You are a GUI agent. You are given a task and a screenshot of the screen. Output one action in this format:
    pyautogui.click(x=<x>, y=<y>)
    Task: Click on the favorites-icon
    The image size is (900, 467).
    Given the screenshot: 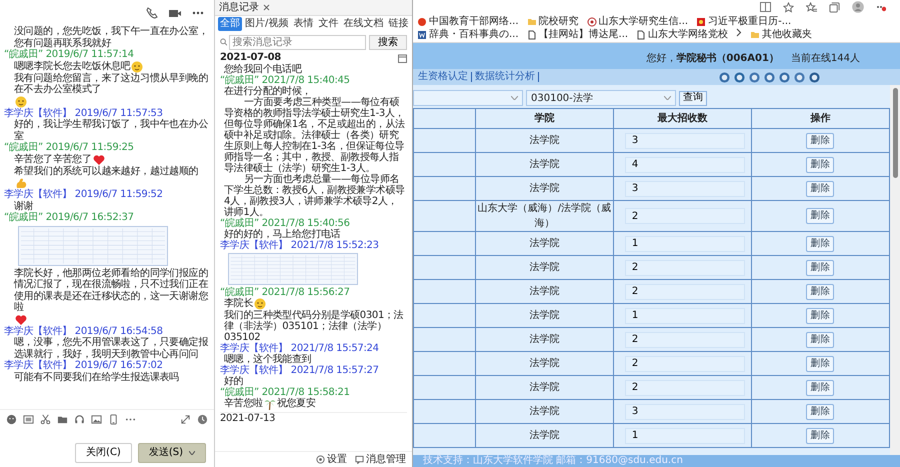 What is the action you would take?
    pyautogui.click(x=811, y=7)
    